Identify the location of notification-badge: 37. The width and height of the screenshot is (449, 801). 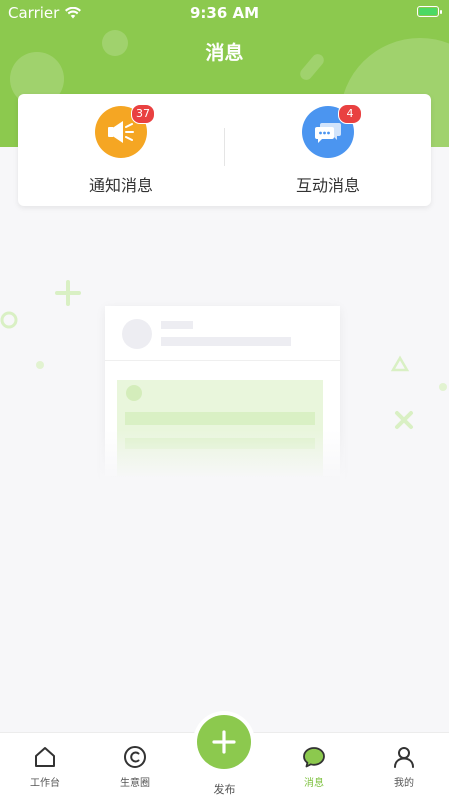
(143, 114).